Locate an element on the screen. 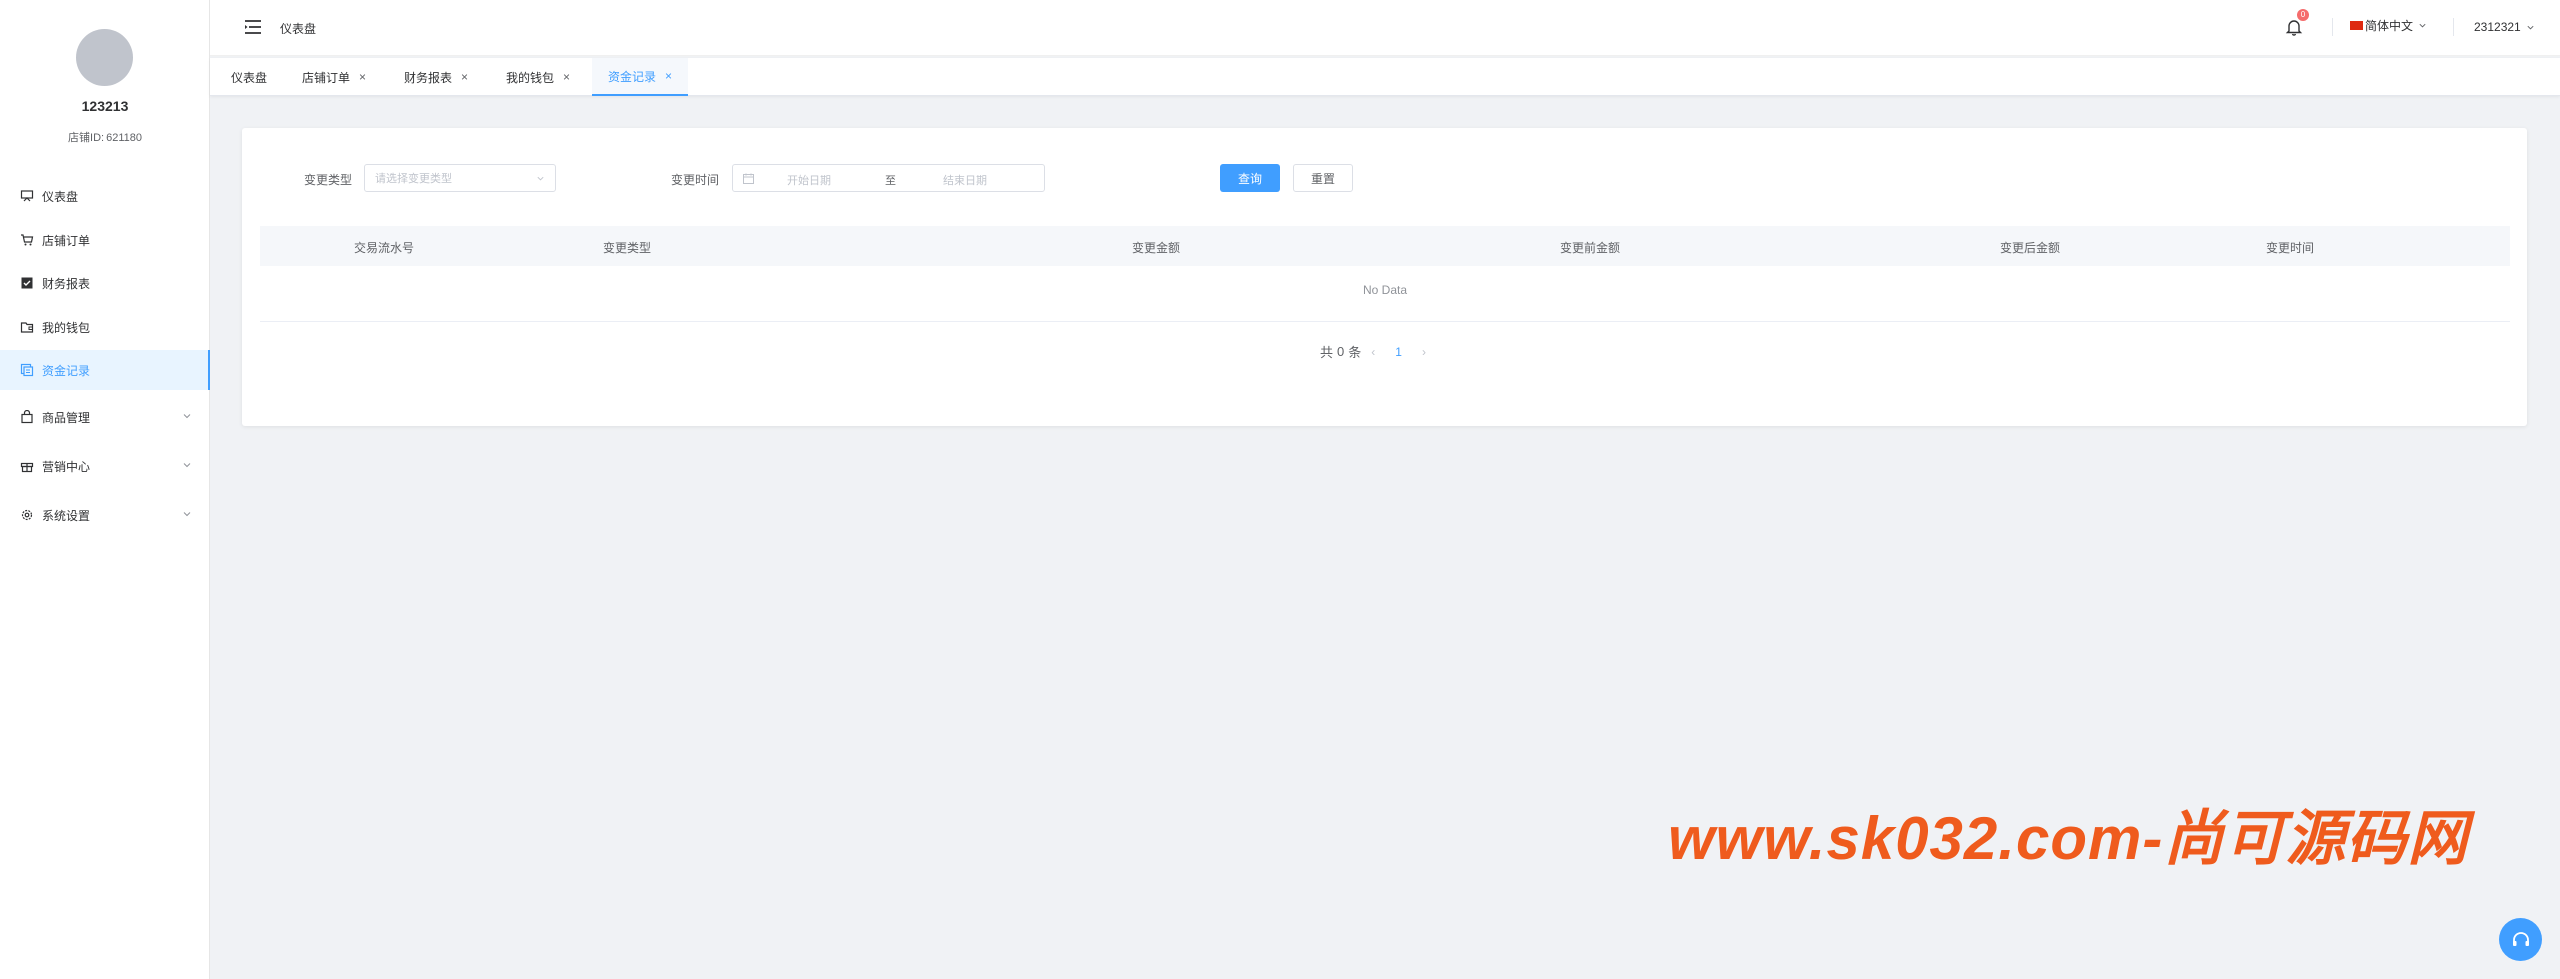 The height and width of the screenshot is (979, 2560). language-selector: 简体中文 is located at coordinates (2388, 25).